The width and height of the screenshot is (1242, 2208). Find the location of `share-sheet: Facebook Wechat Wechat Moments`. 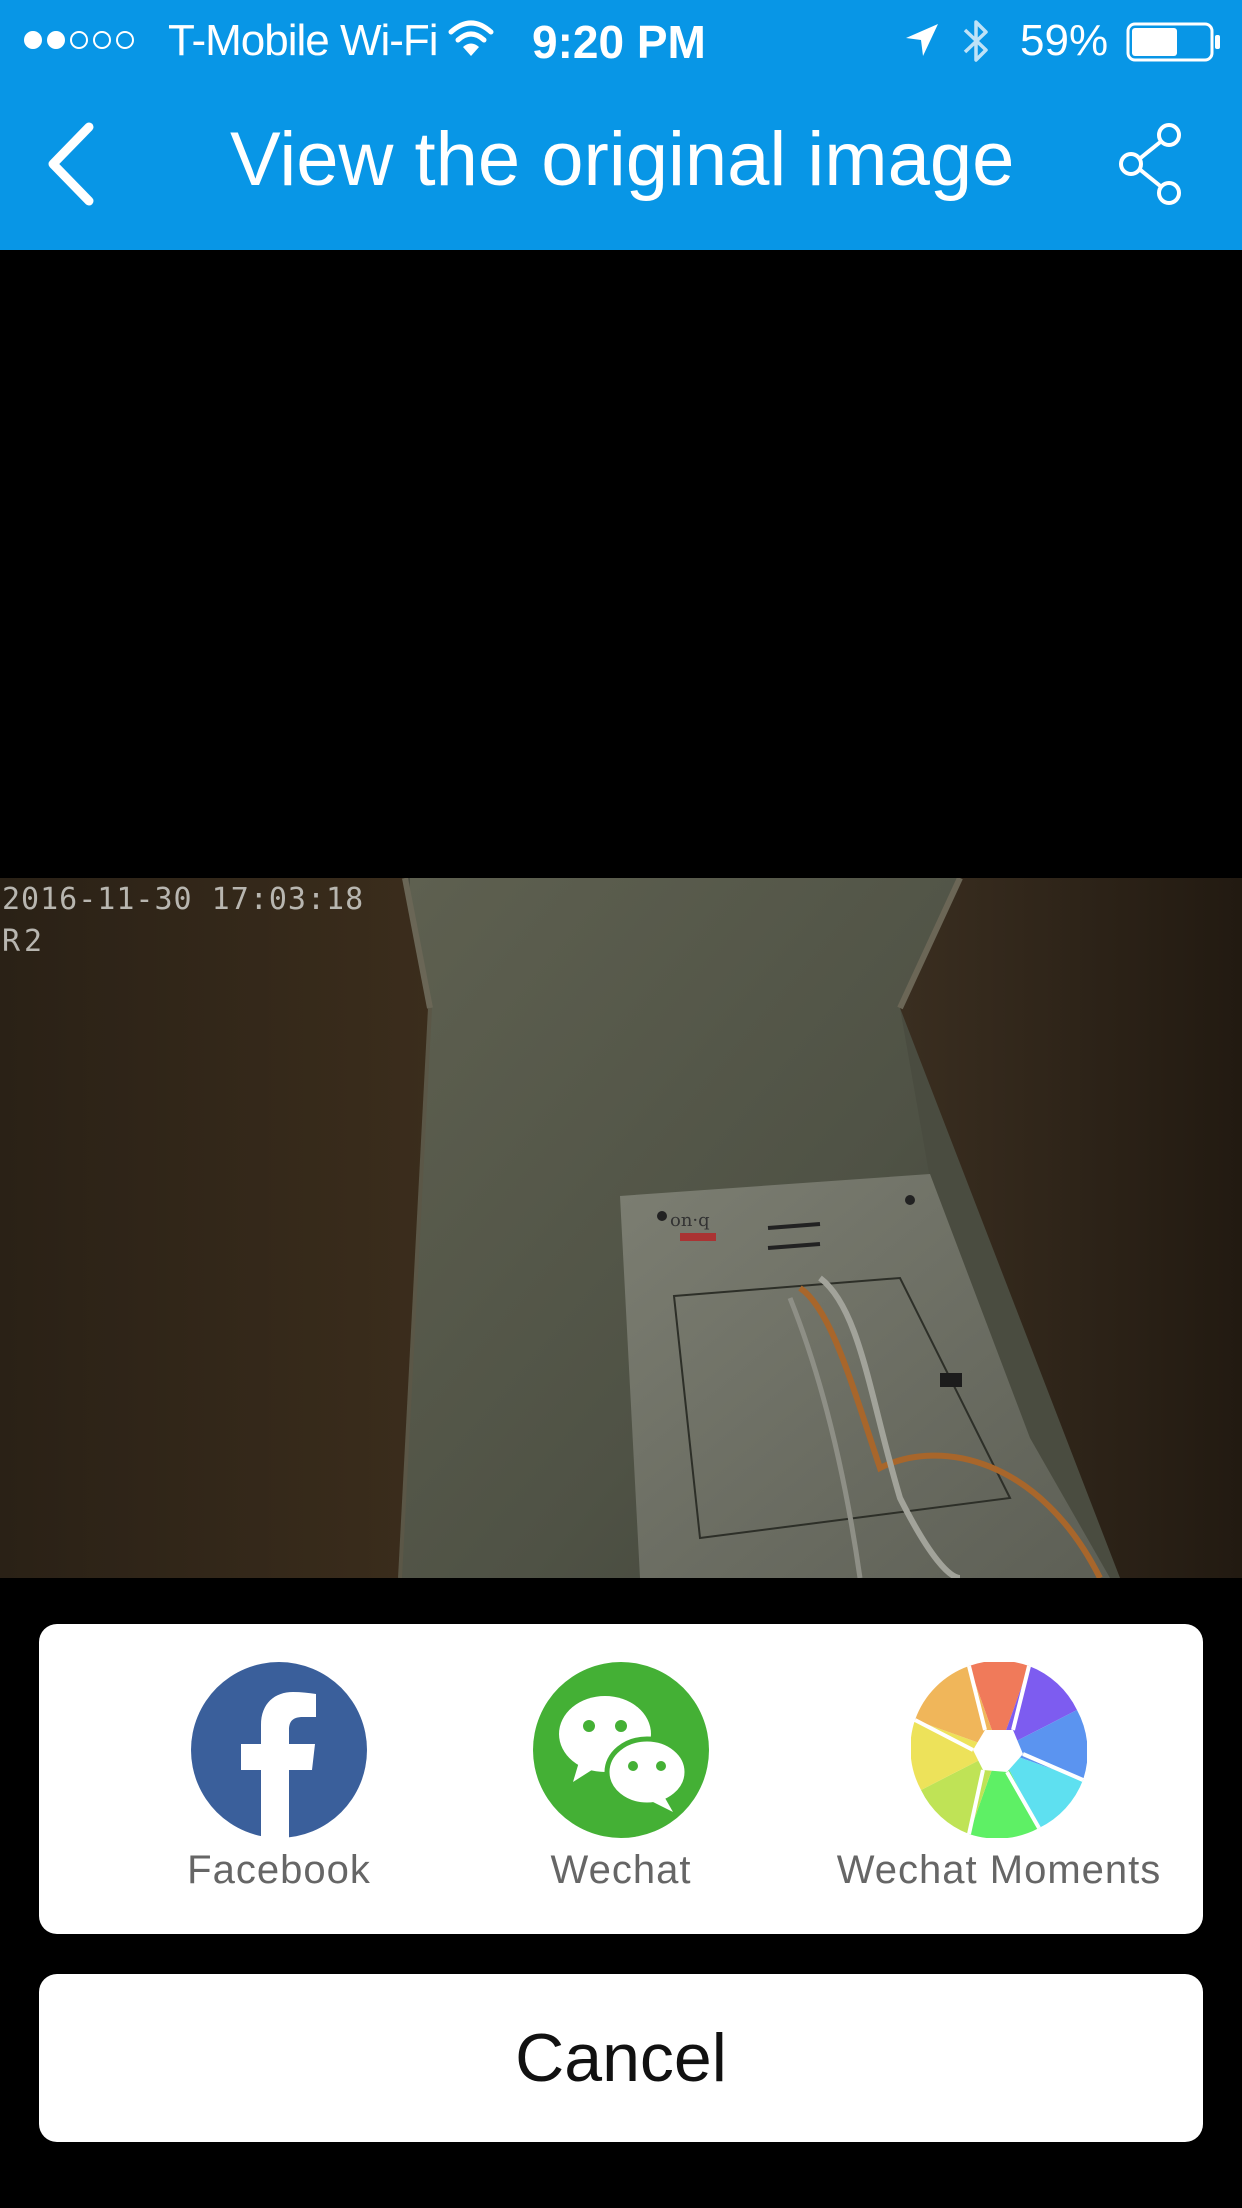

share-sheet: Facebook Wechat Wechat Moments is located at coordinates (621, 1779).